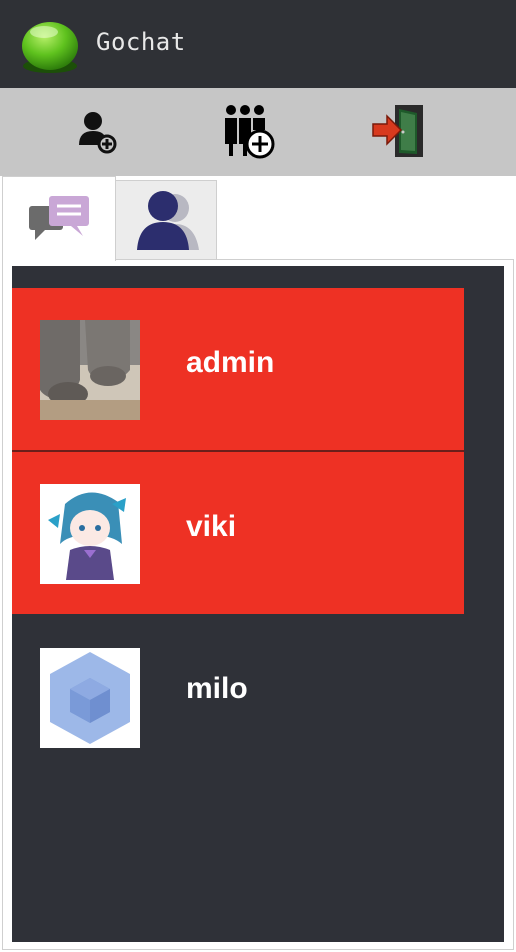 Image resolution: width=516 pixels, height=952 pixels. I want to click on user-item-admin: admin, so click(238, 369).